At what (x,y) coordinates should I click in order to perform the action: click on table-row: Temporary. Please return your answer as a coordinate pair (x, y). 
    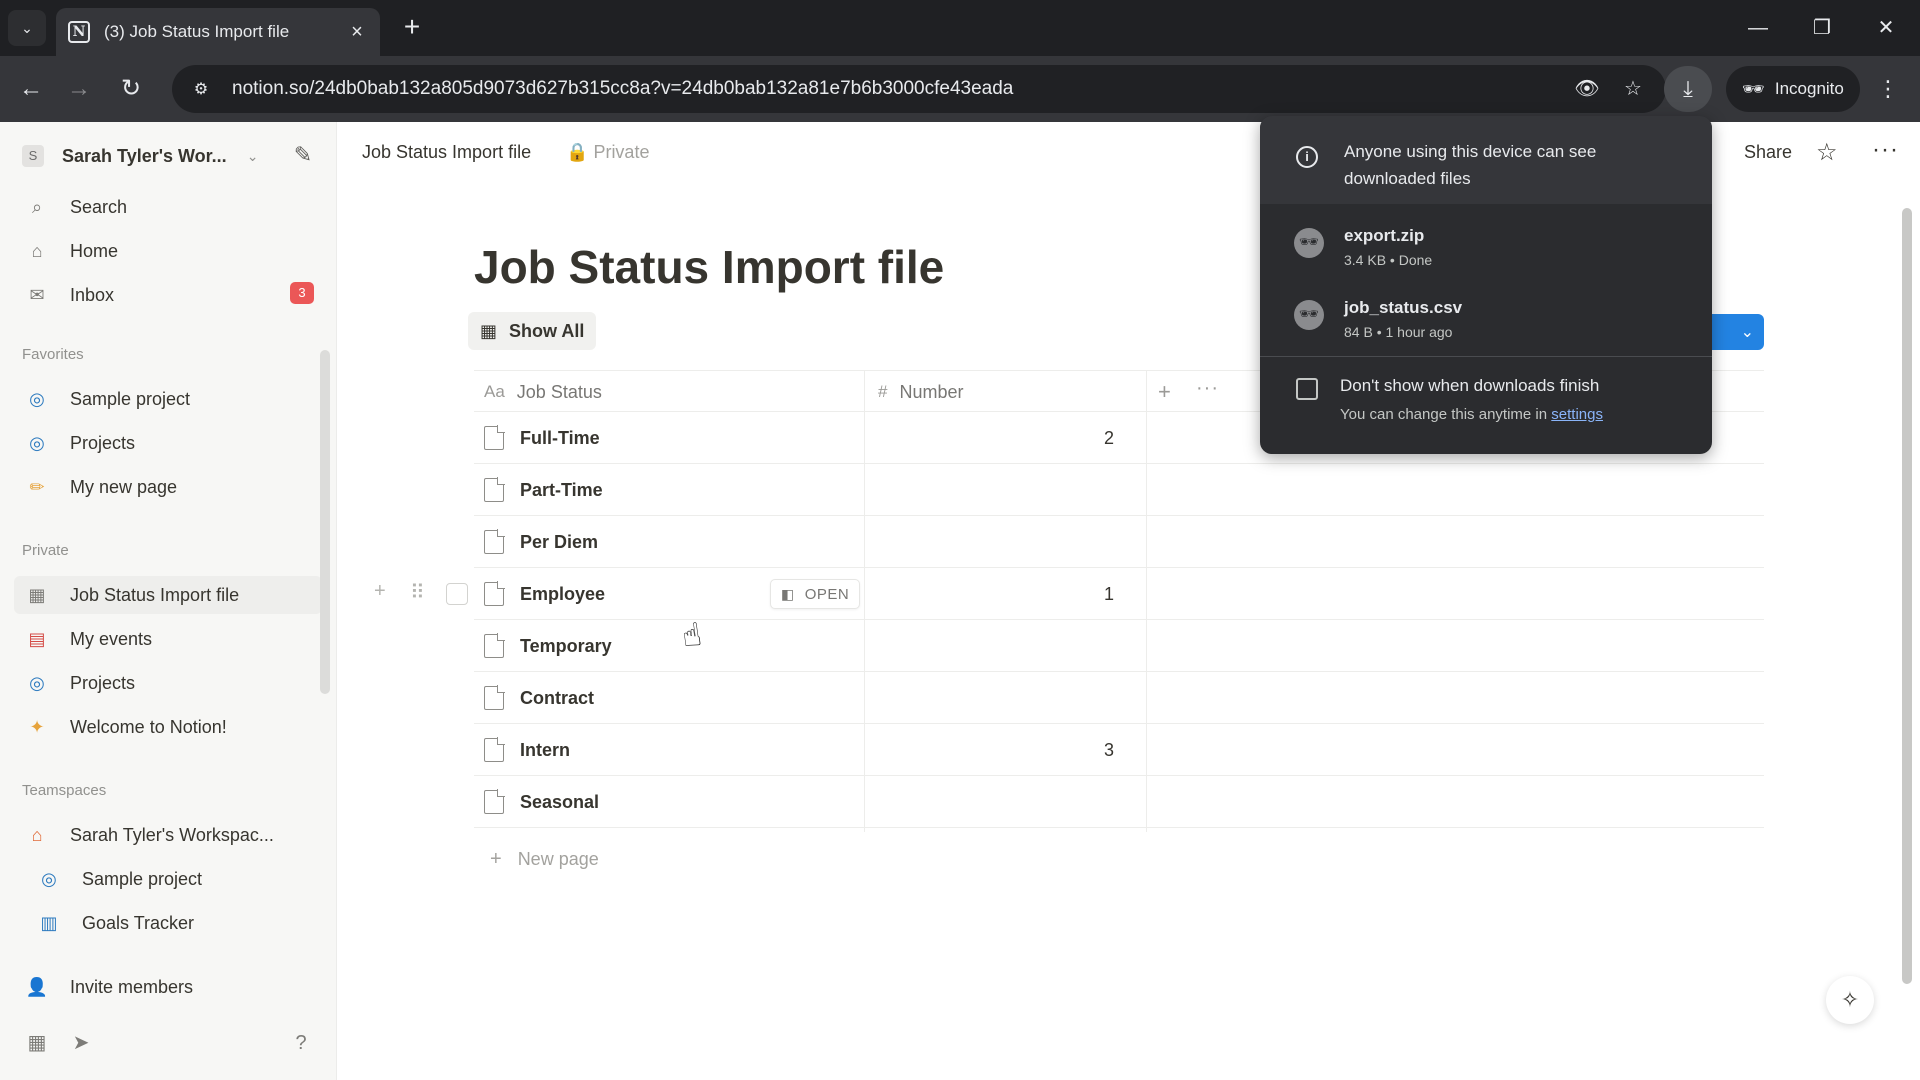
    Looking at the image, I should click on (1119, 646).